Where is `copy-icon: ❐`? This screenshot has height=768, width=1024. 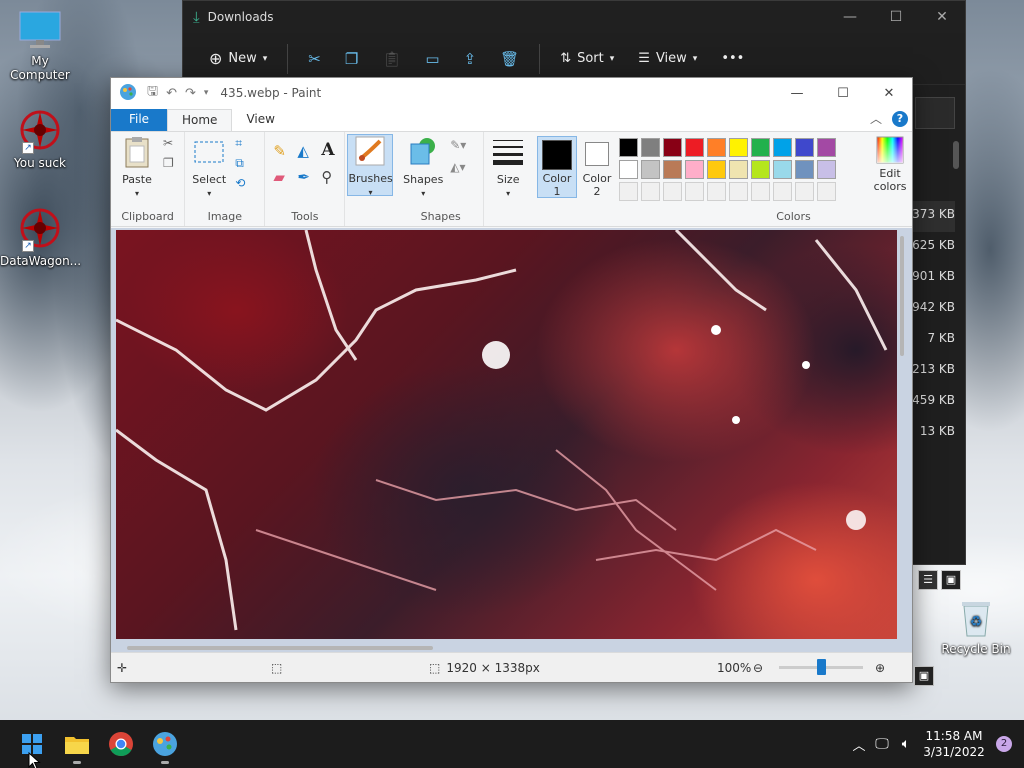 copy-icon: ❐ is located at coordinates (171, 164).